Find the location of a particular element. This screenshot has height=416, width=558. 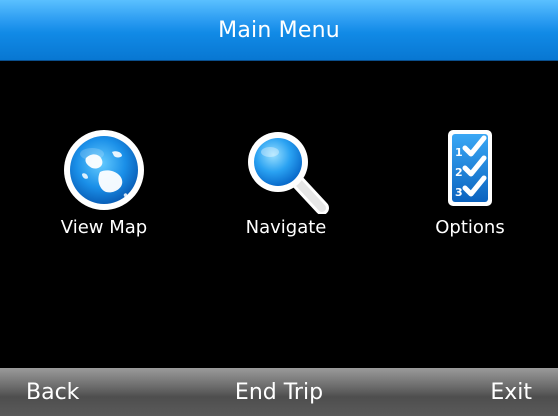

menu-item-label: View Map is located at coordinates (104, 227).